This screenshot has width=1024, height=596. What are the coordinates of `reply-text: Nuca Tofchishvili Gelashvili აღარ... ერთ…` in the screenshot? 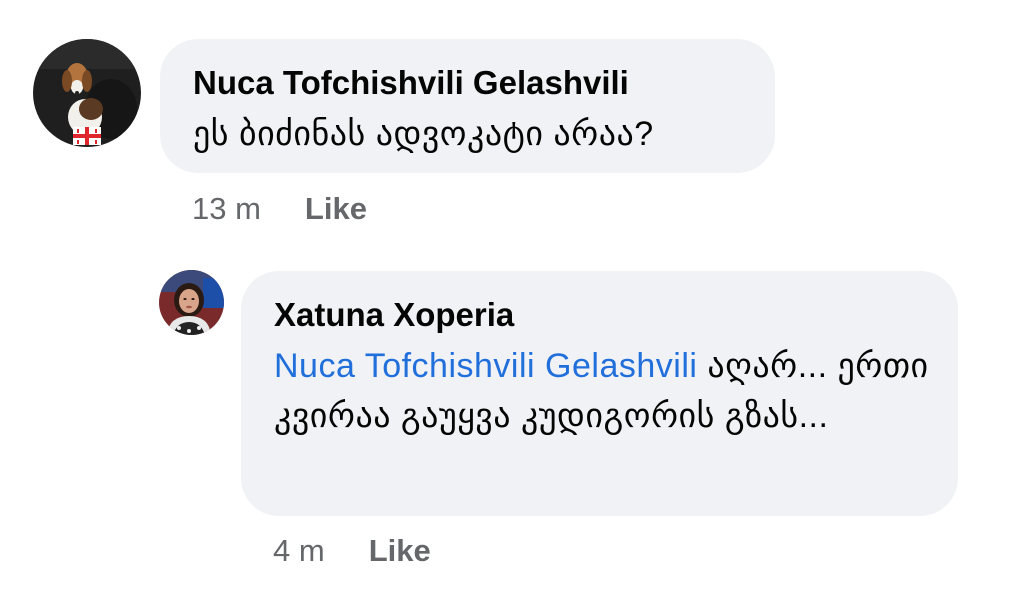 It's located at (609, 391).